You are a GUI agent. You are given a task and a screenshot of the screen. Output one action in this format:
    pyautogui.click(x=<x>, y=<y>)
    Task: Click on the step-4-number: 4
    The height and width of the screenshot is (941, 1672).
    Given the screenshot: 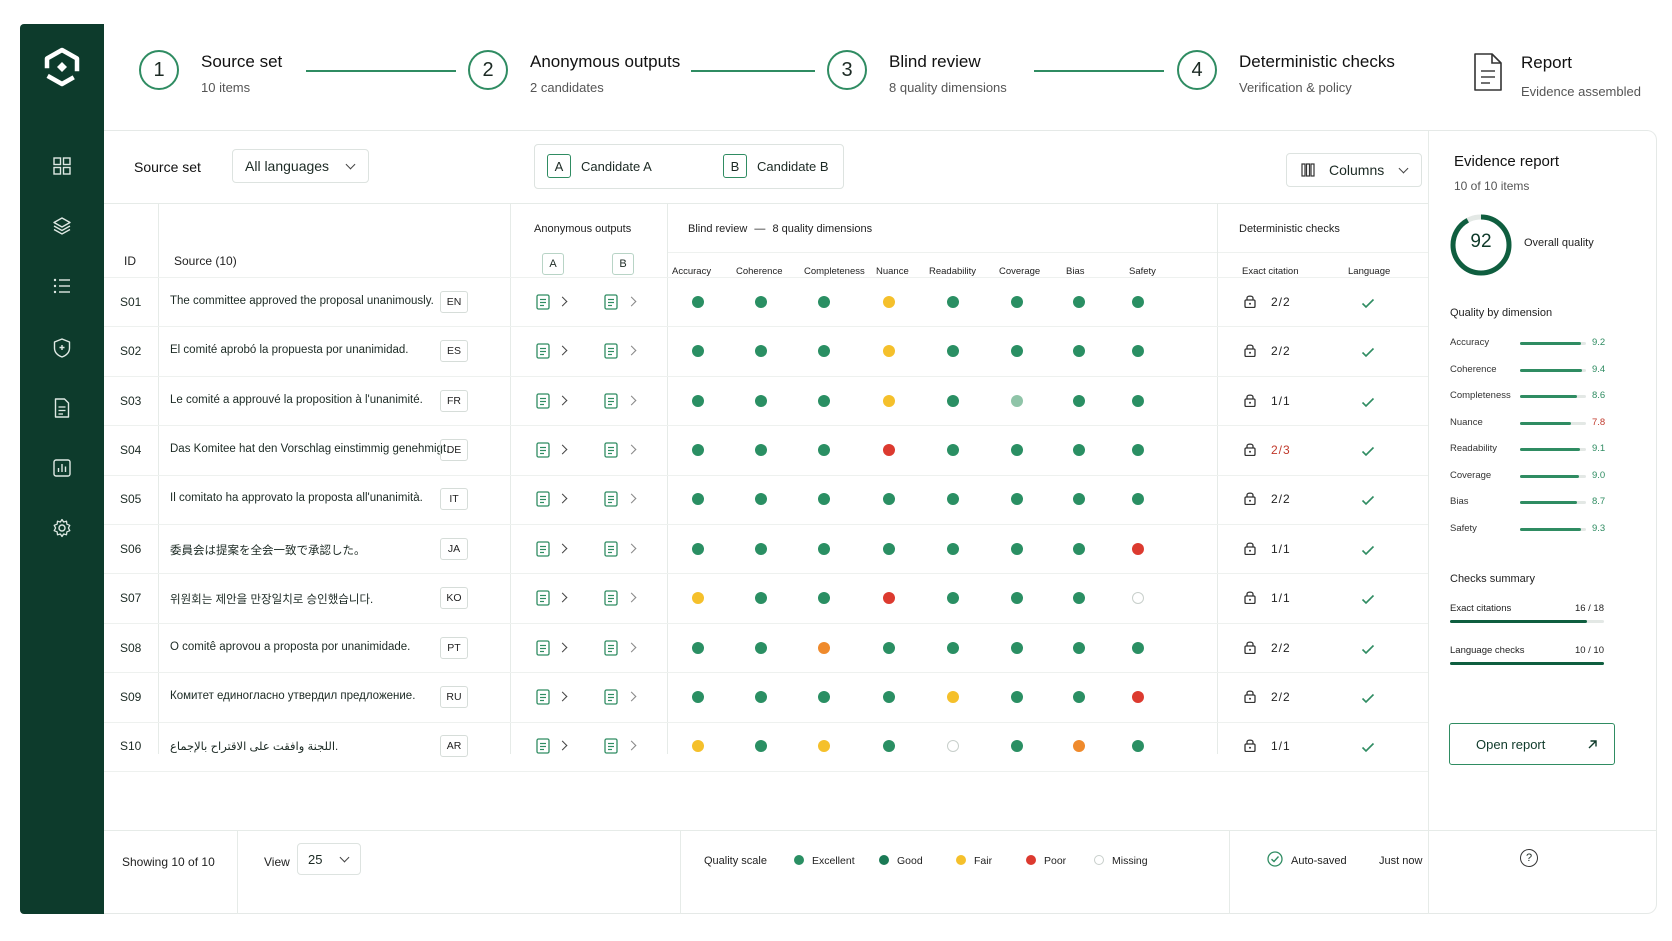 What is the action you would take?
    pyautogui.click(x=1197, y=70)
    